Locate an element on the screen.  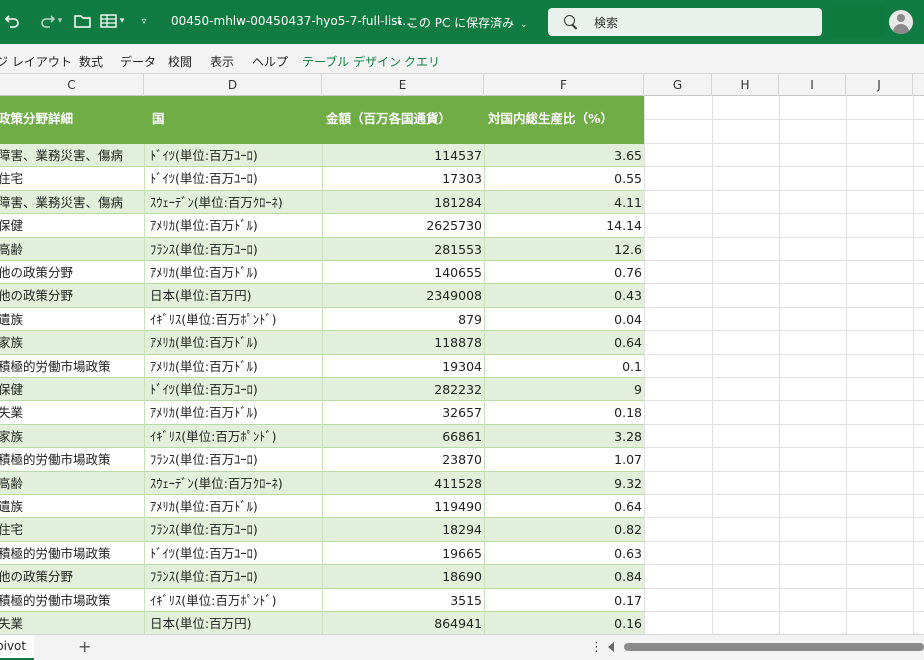
cell-country: ｽｳｪｰﾃﾞﾝ(単位:百万ｸﾛｰﾈ) is located at coordinates (235, 202).